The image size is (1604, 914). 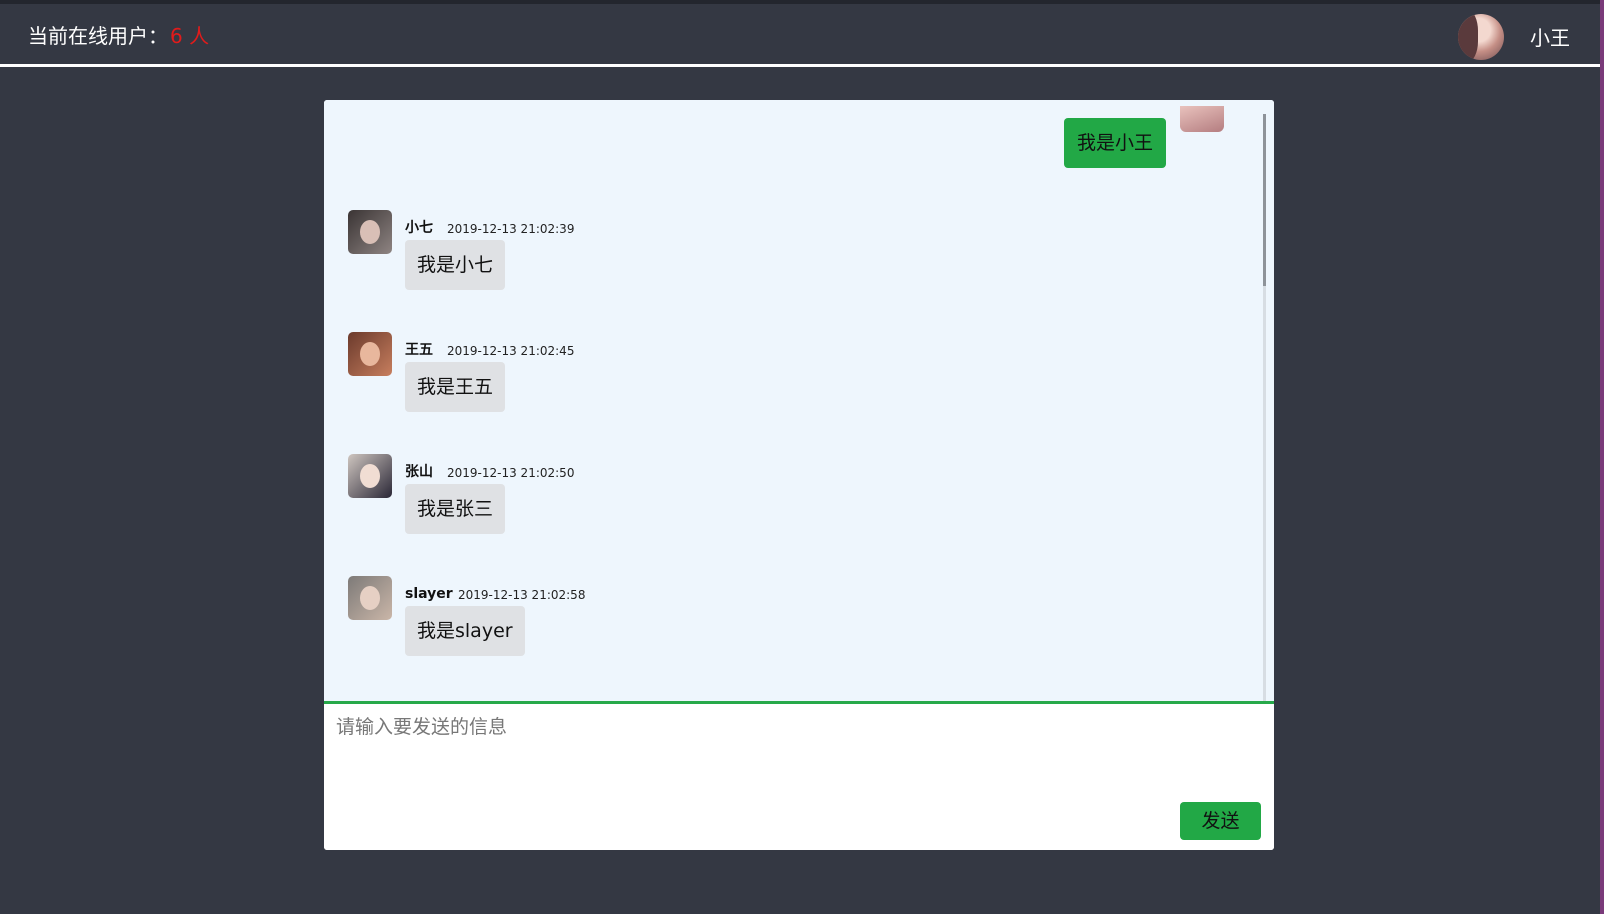 I want to click on message-timestamp: 2019-12-13 21:02:50, so click(x=511, y=473).